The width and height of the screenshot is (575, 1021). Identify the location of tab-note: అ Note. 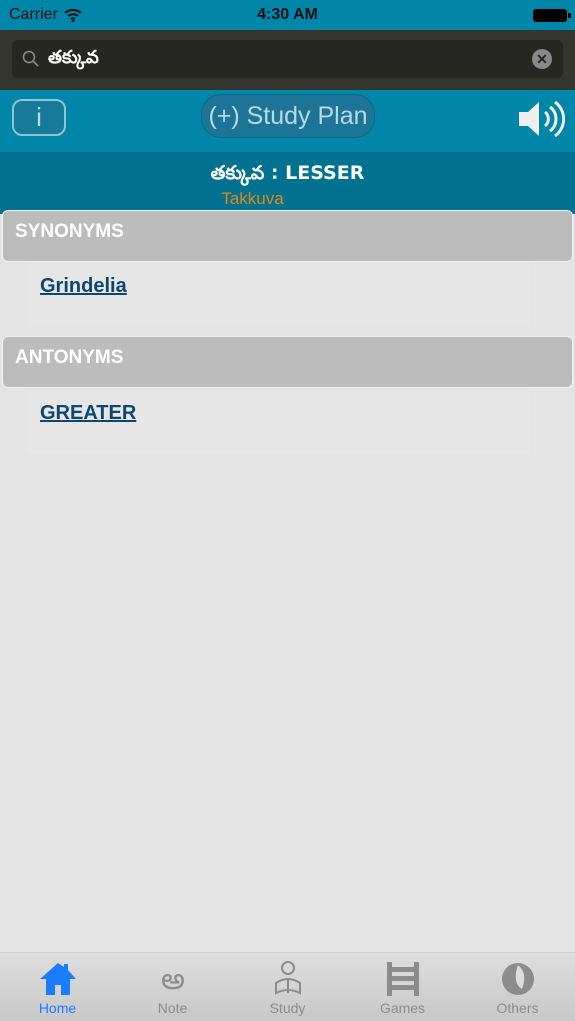
(172, 987).